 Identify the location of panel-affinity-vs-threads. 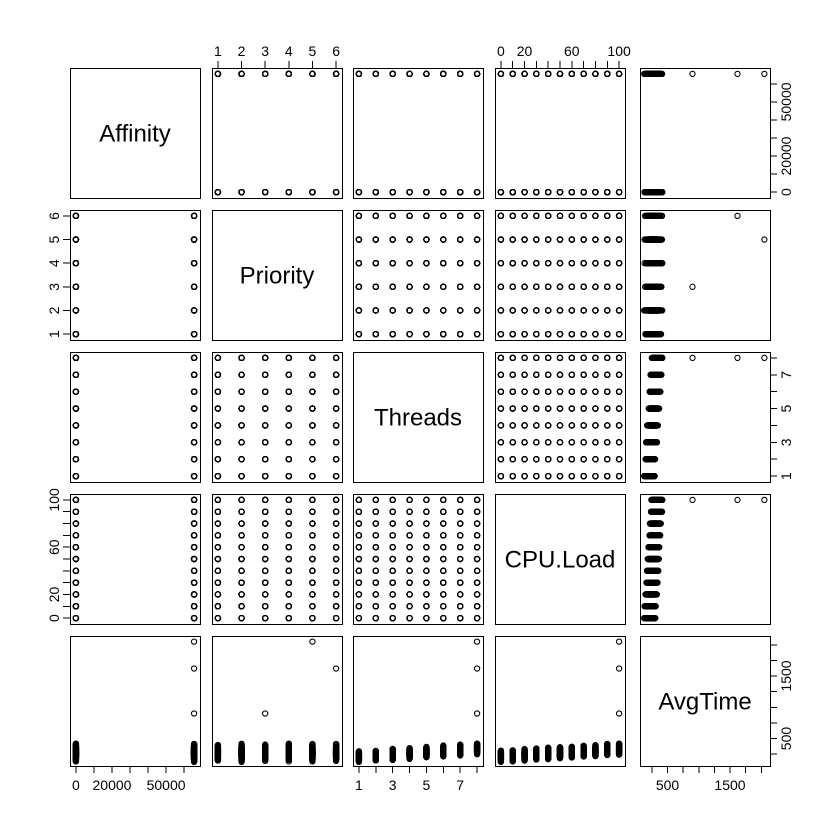
(418, 133).